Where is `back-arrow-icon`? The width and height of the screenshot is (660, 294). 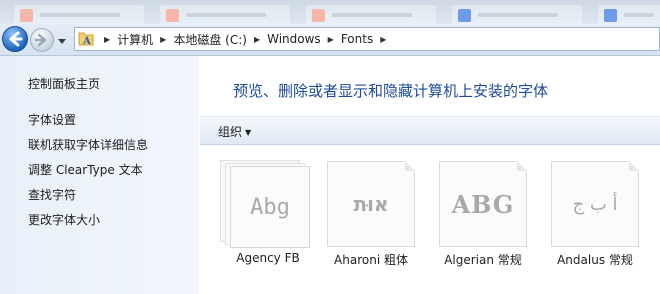
back-arrow-icon is located at coordinates (15, 39).